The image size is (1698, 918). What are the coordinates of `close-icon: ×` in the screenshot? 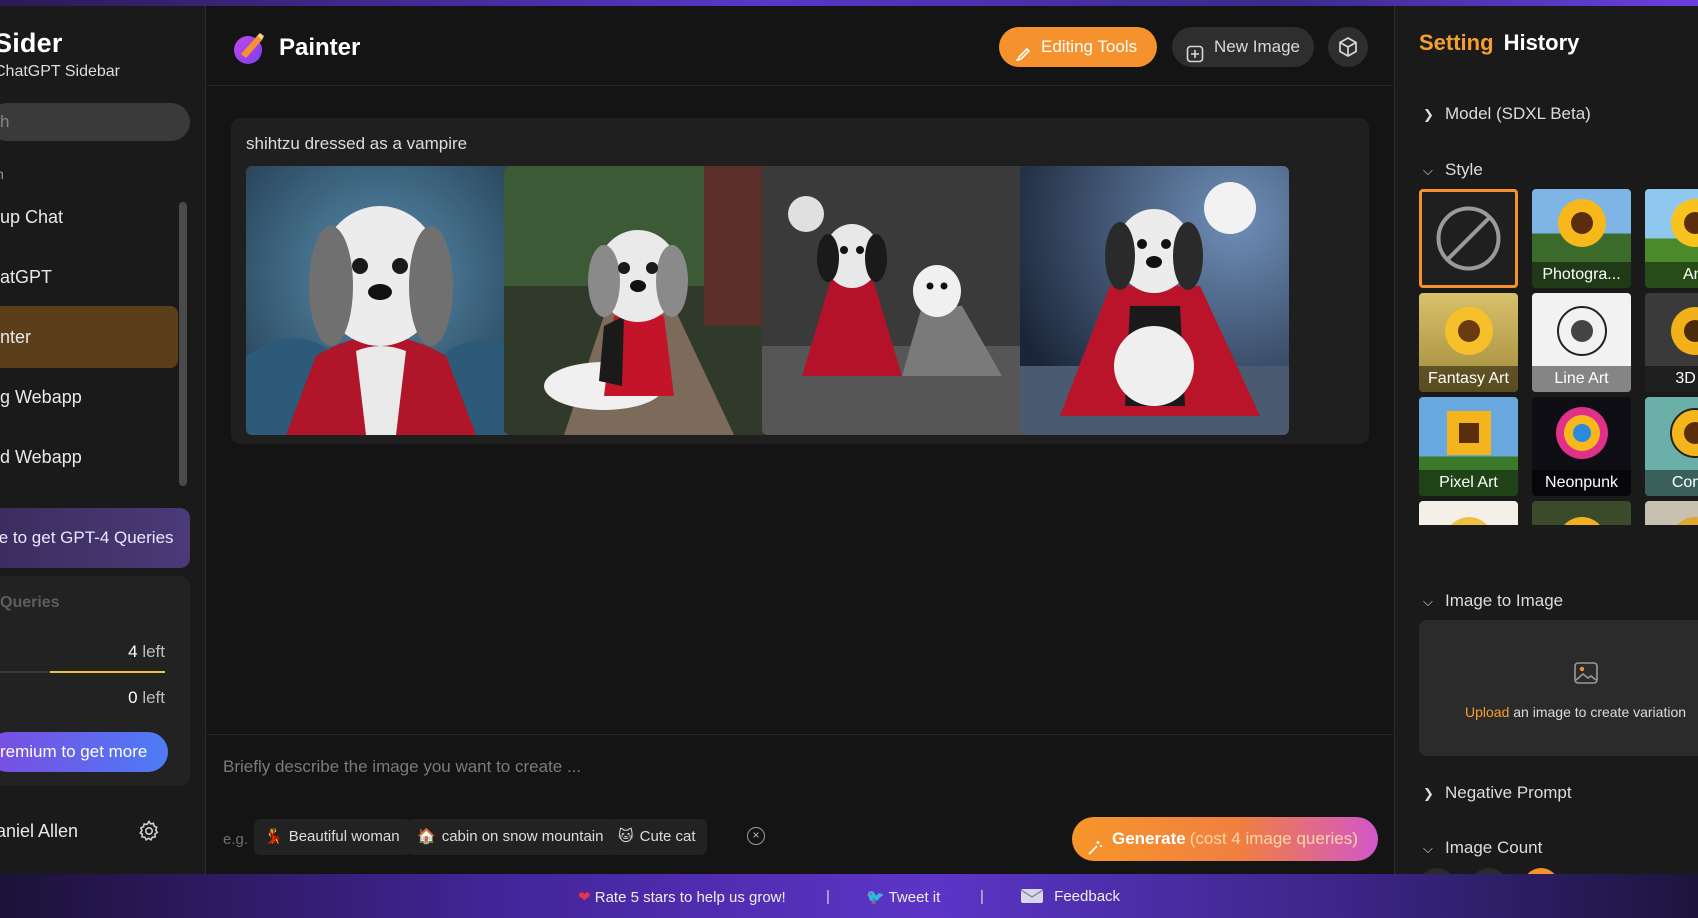 It's located at (756, 836).